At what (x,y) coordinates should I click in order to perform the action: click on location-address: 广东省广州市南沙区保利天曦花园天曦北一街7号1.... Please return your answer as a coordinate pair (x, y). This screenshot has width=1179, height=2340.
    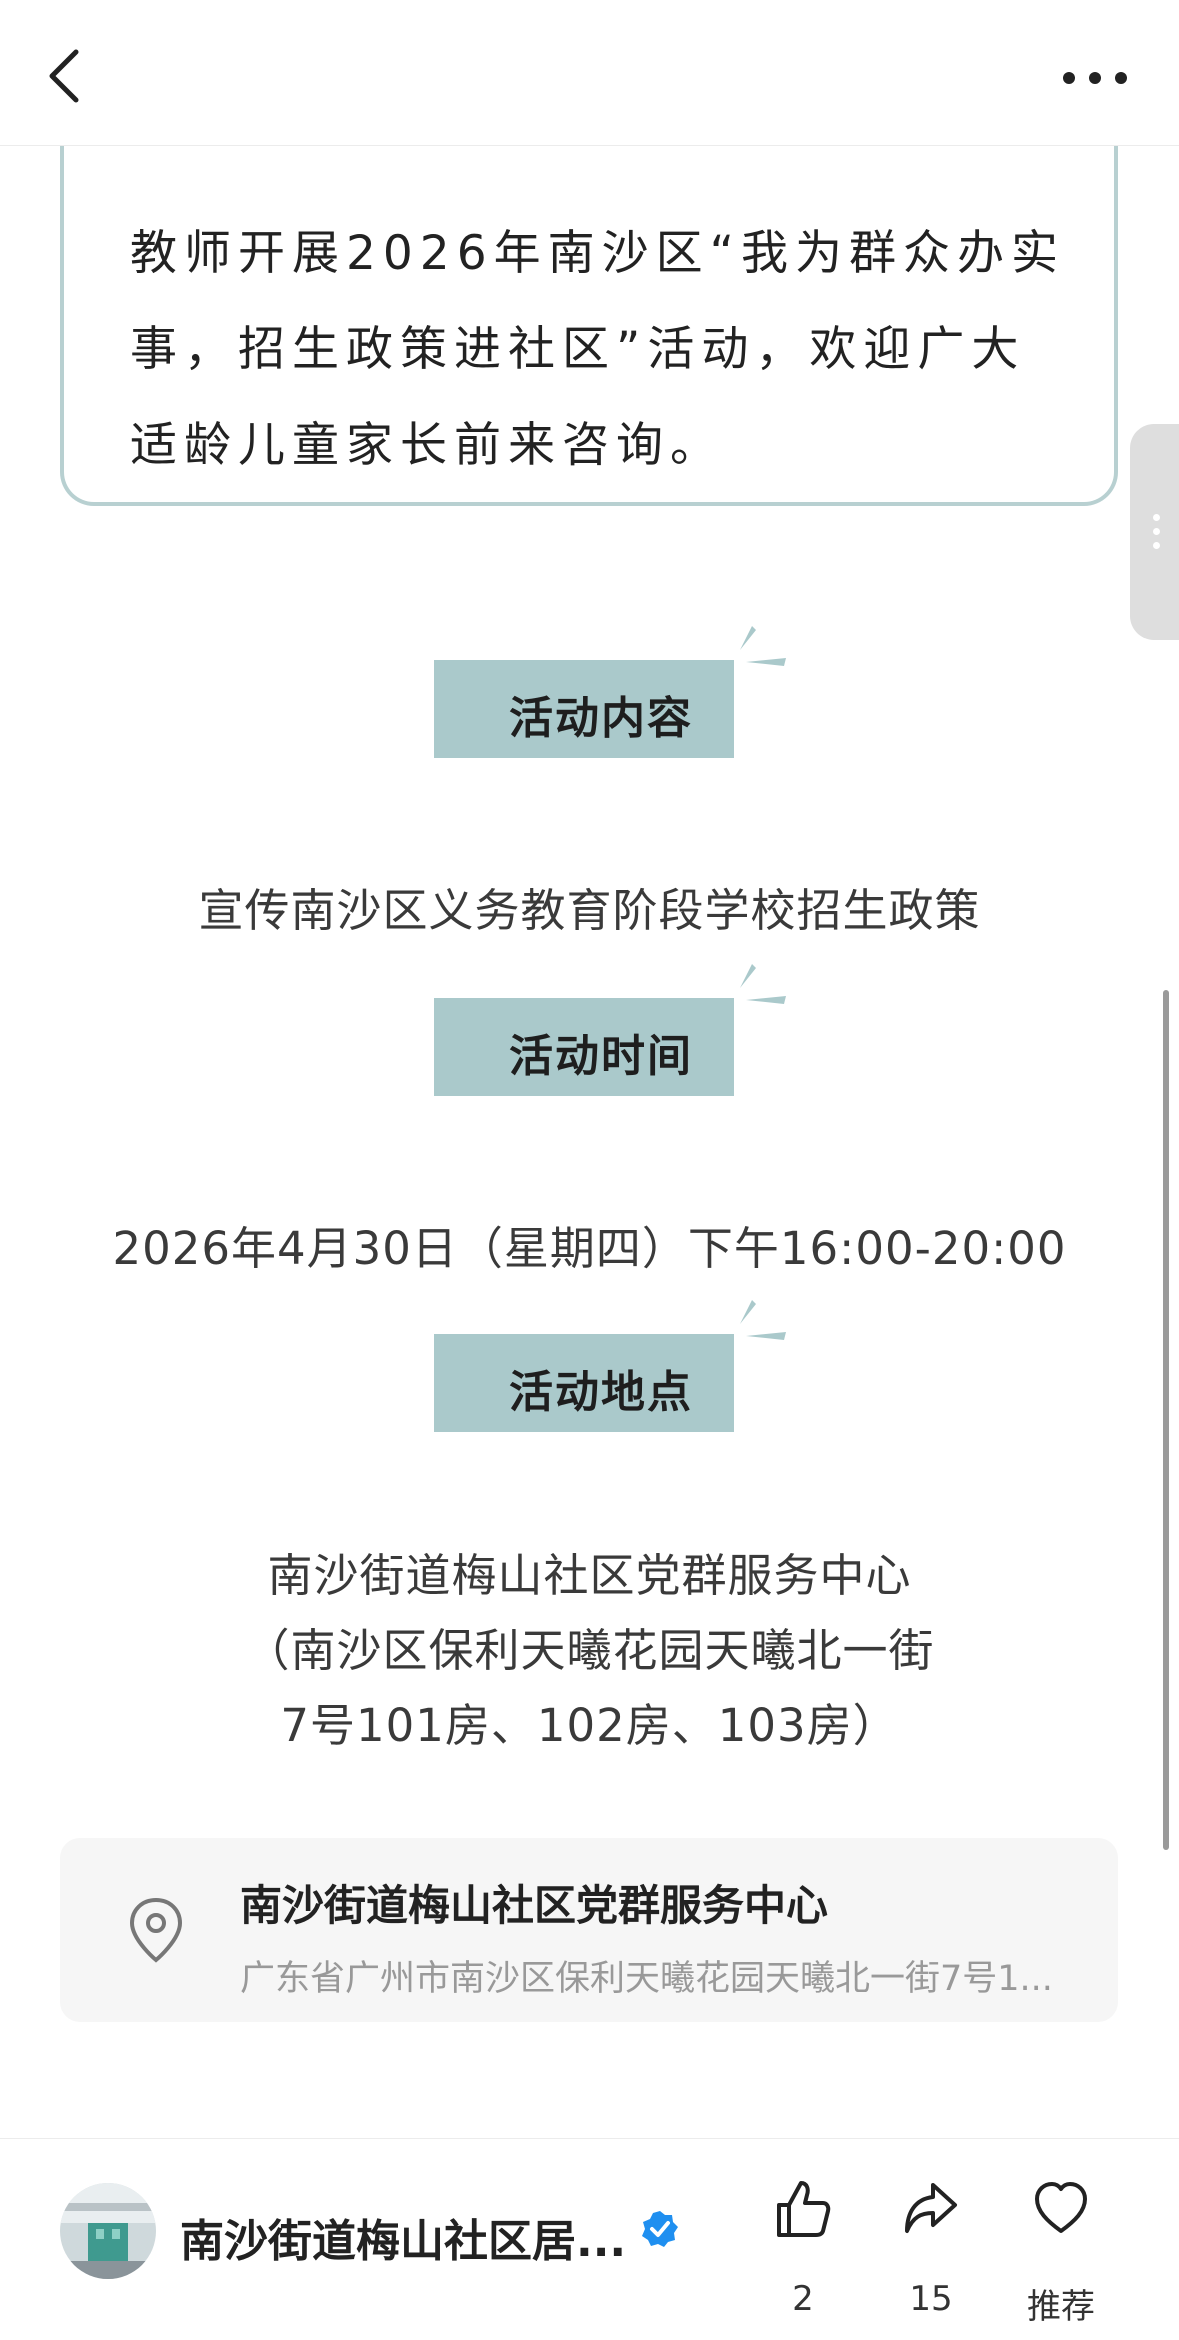
    Looking at the image, I should click on (646, 1979).